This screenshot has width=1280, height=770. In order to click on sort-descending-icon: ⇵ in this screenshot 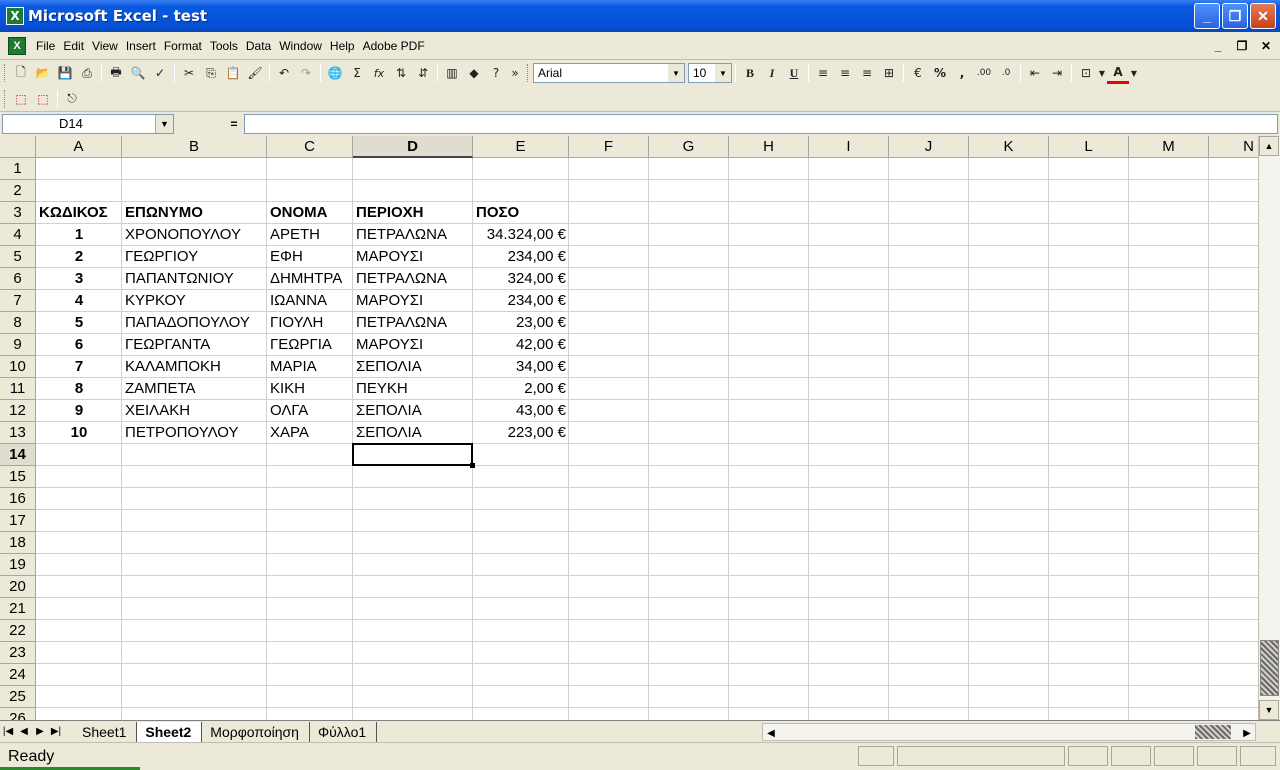, I will do `click(423, 73)`.